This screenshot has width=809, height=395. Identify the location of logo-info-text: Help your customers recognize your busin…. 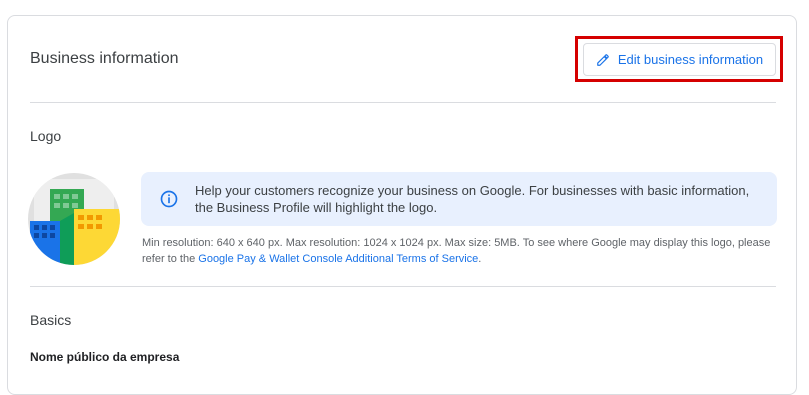
(472, 199).